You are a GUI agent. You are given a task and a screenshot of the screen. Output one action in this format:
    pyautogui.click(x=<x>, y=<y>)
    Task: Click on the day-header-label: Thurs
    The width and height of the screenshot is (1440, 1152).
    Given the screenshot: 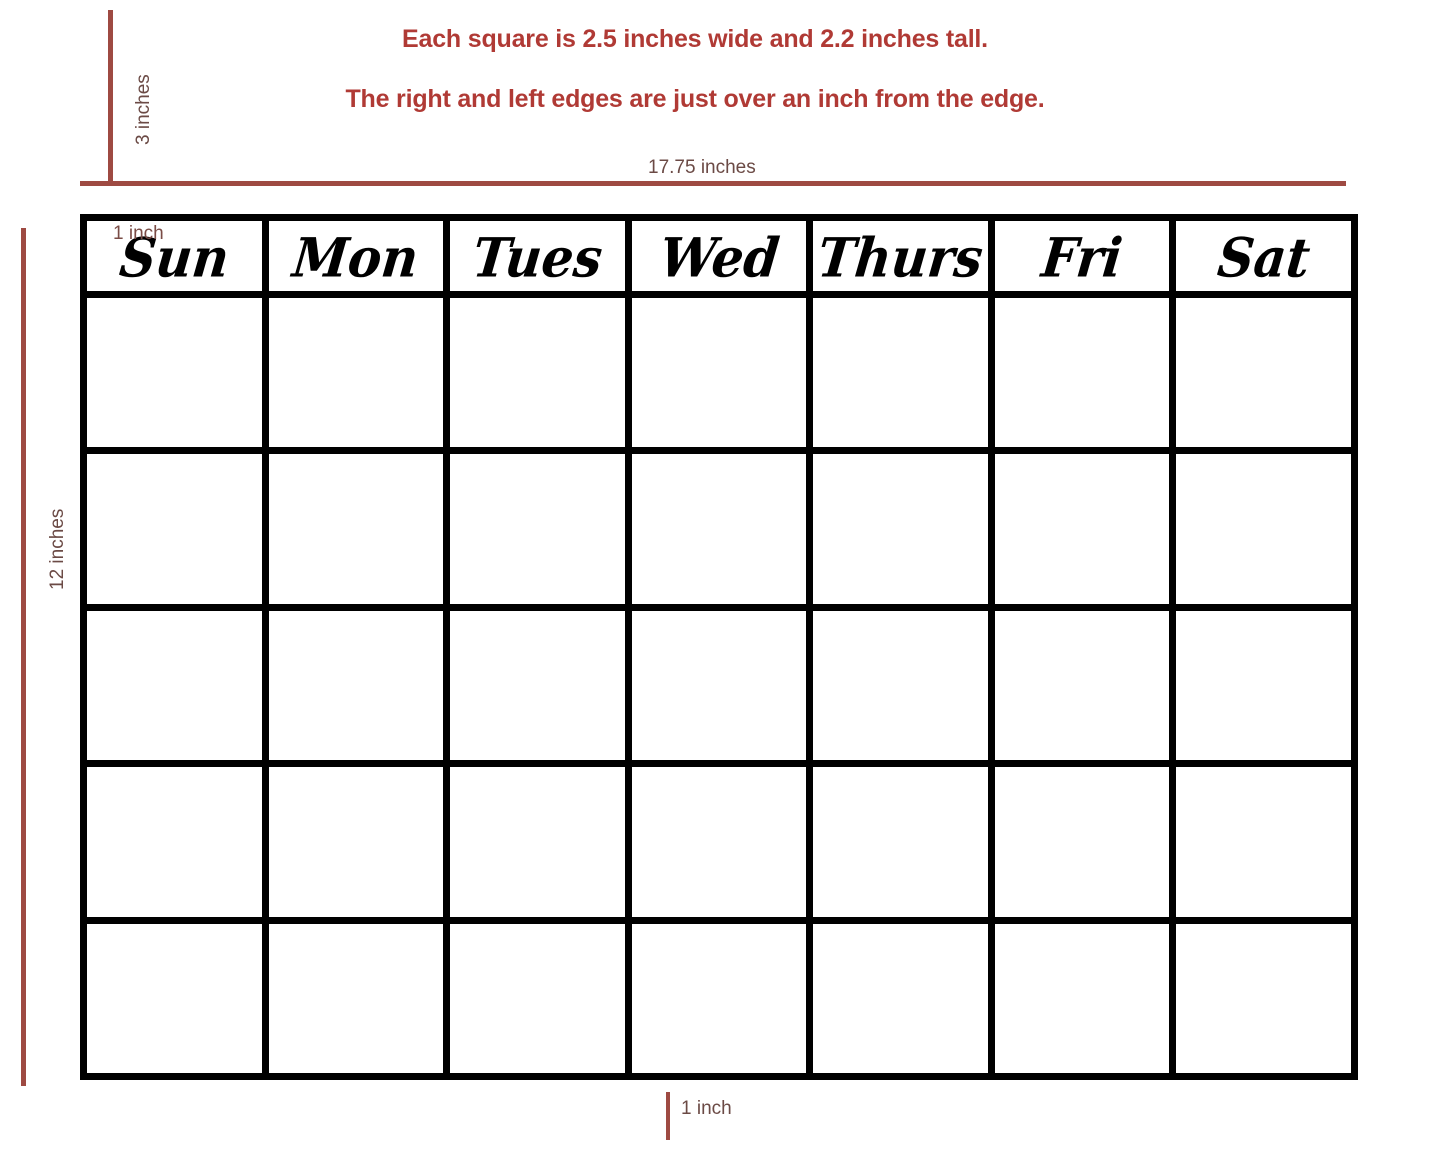 What is the action you would take?
    pyautogui.click(x=901, y=257)
    